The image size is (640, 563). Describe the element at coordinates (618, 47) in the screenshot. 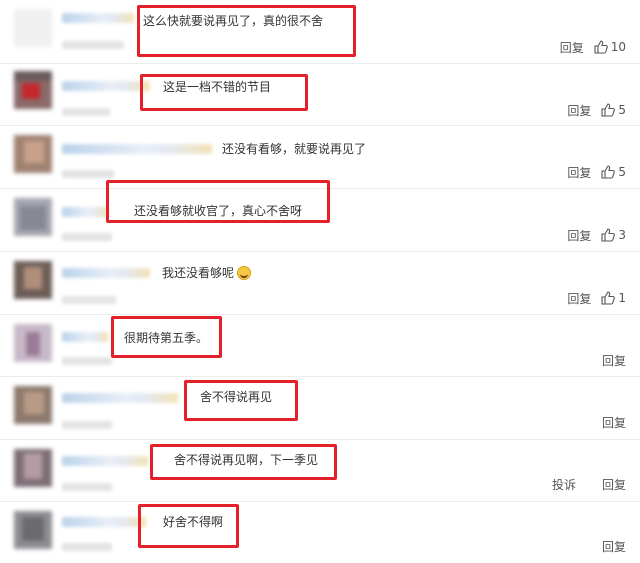

I see `like-count: 10` at that location.